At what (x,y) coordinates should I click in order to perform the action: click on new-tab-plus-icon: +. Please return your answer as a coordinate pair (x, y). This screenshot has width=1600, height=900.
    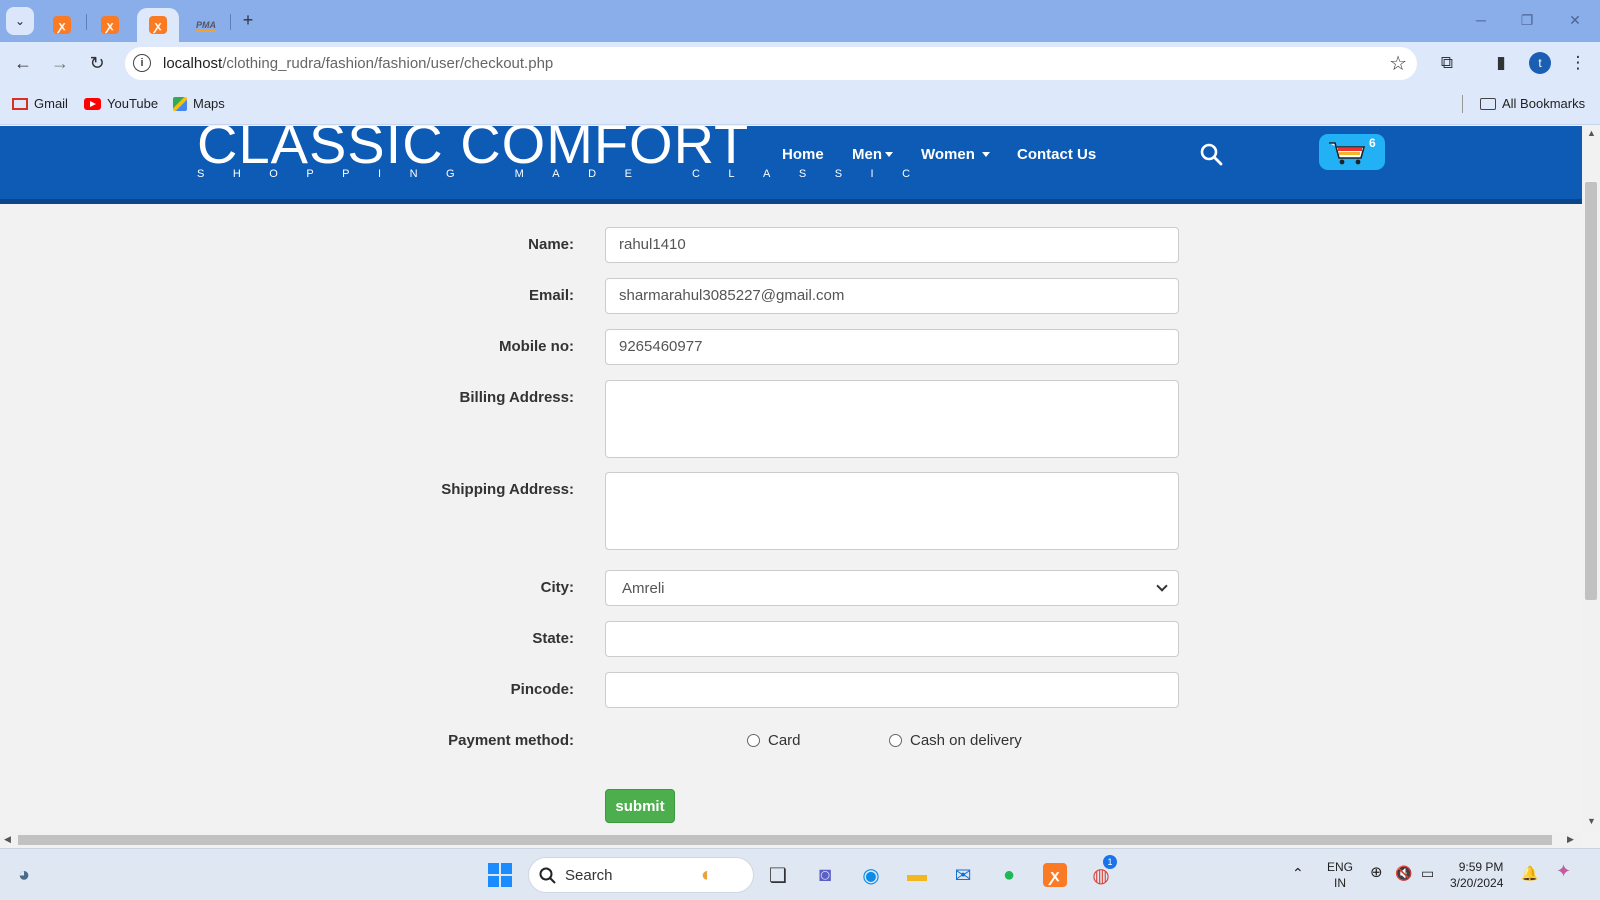
    Looking at the image, I should click on (248, 20).